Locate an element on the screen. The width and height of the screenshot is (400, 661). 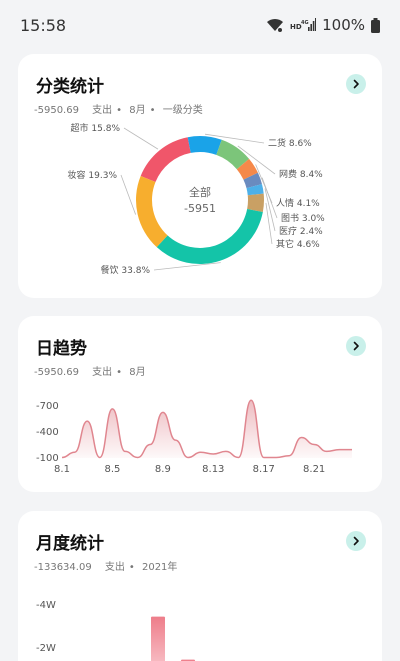
y-tick-label: -2W is located at coordinates (46, 648).